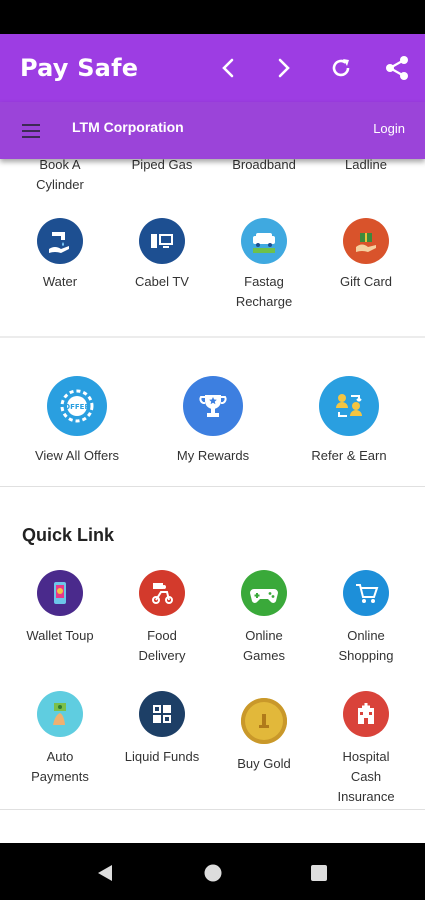  I want to click on nav-back-icon, so click(105, 875).